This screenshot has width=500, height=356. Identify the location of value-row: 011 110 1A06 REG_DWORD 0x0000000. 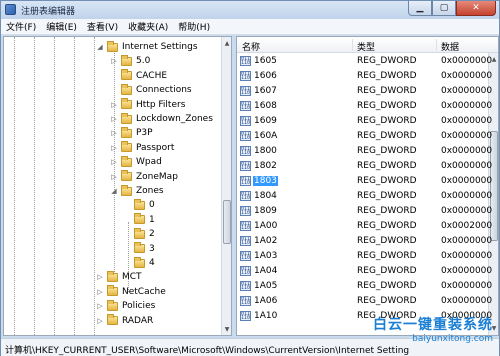
(367, 301).